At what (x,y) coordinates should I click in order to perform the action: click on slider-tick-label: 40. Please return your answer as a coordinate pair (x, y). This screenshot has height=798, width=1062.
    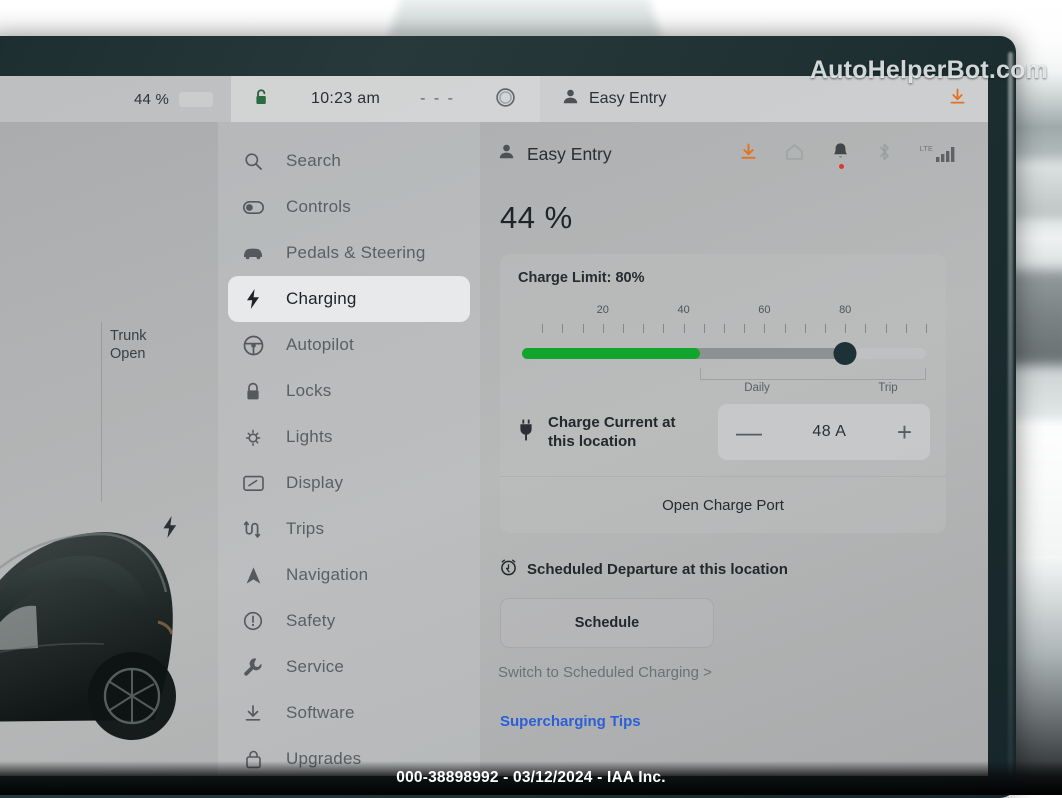
    Looking at the image, I should click on (683, 310).